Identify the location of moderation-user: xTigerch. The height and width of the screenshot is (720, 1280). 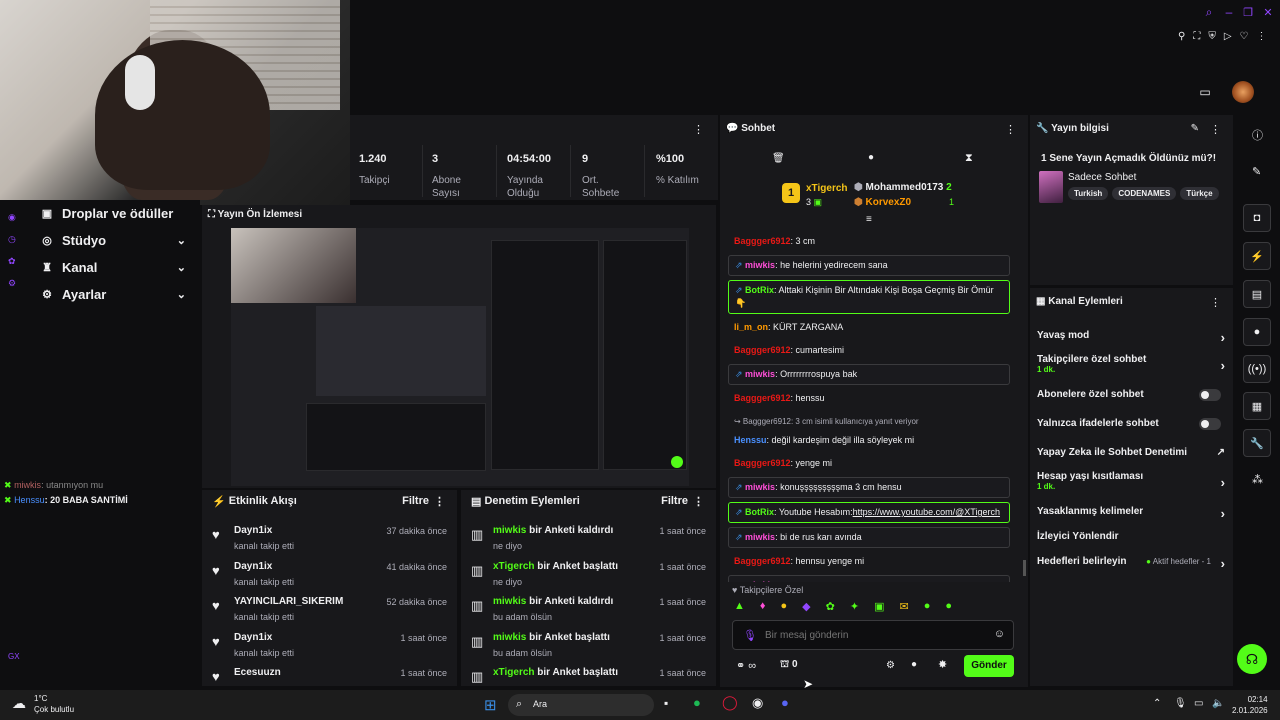
(514, 566).